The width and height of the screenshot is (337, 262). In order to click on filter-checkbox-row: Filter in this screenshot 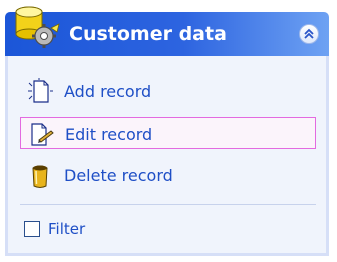, I will do `click(124, 229)`.